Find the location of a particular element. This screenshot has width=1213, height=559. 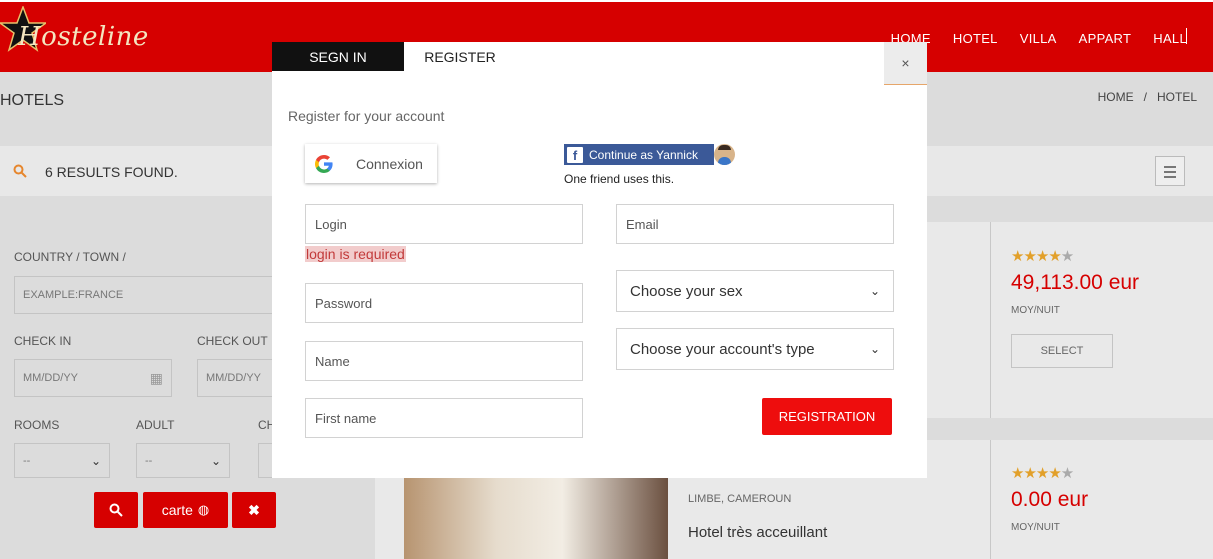

hotel-card-price-panel: ★★★★★ 49,113.00 eur MOY/NUIT SELECT is located at coordinates (1101, 320).